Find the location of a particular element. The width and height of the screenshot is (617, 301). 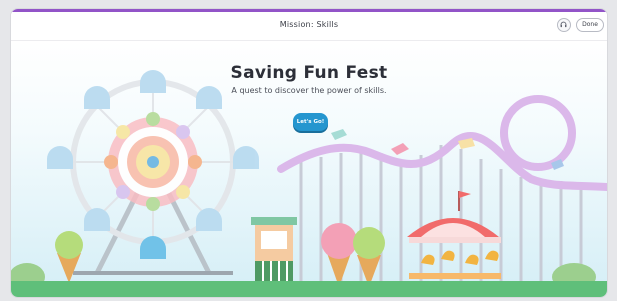

headphones-icon is located at coordinates (563, 24).